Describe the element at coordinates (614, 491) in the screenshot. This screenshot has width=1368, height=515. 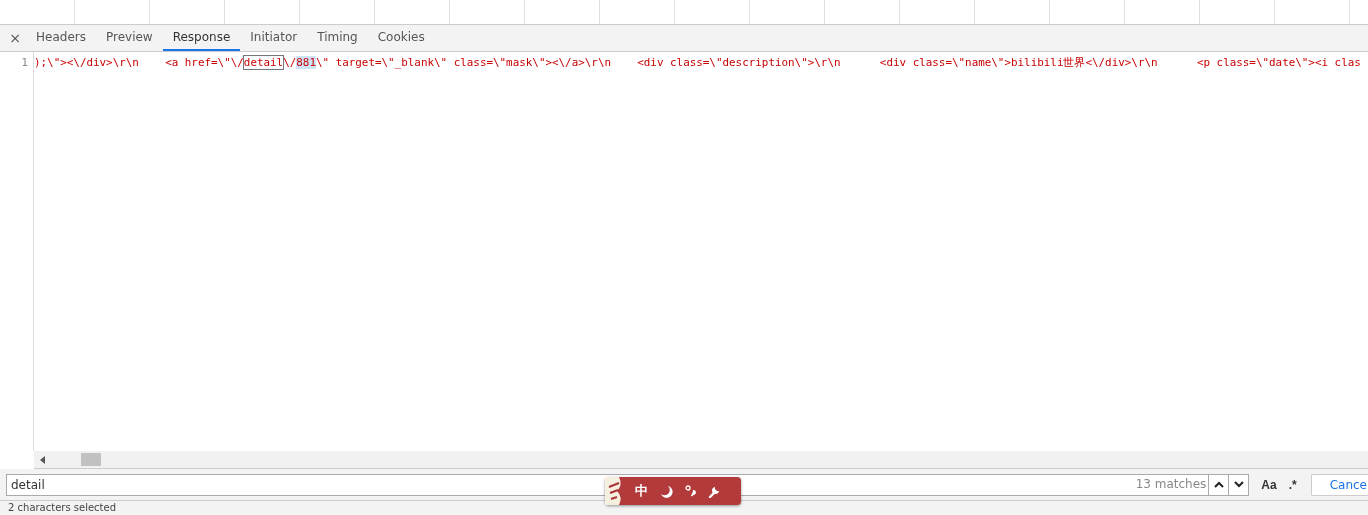
I see `figure-icon` at that location.